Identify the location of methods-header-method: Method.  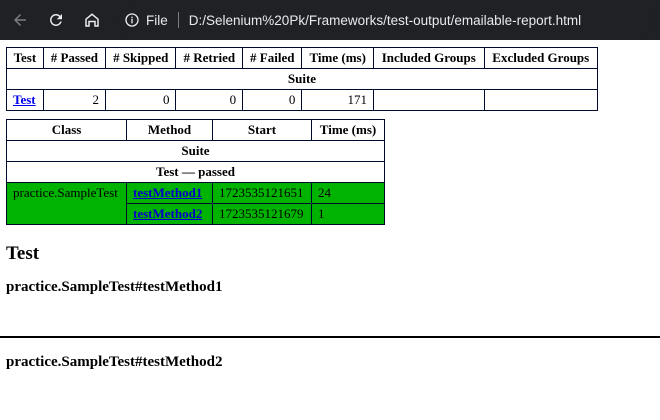
(169, 130).